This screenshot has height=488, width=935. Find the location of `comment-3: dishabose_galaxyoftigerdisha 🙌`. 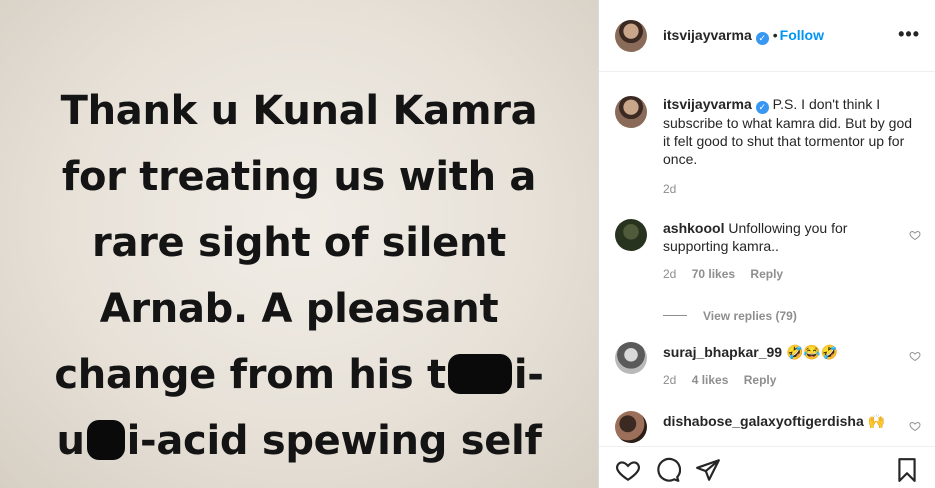

comment-3: dishabose_galaxyoftigerdisha 🙌 is located at coordinates (788, 429).